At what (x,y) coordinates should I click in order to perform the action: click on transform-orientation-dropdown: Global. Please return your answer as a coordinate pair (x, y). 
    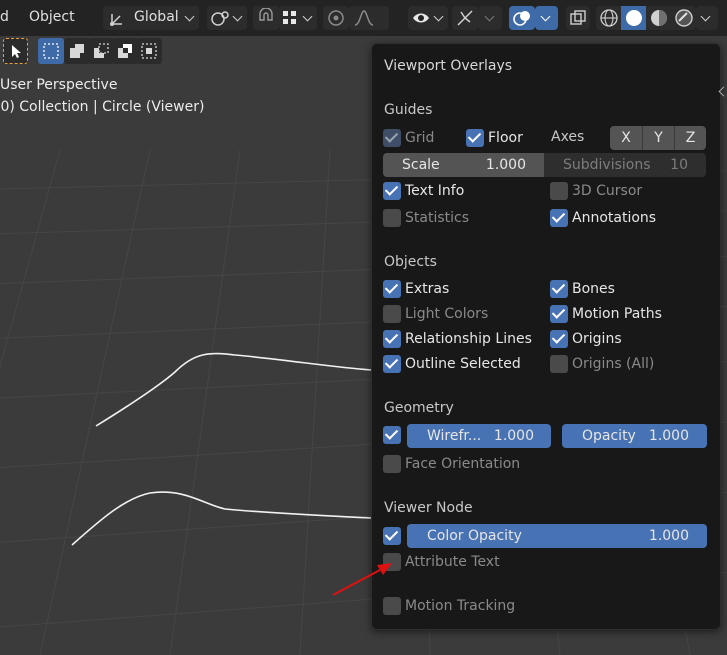
    Looking at the image, I should click on (151, 18).